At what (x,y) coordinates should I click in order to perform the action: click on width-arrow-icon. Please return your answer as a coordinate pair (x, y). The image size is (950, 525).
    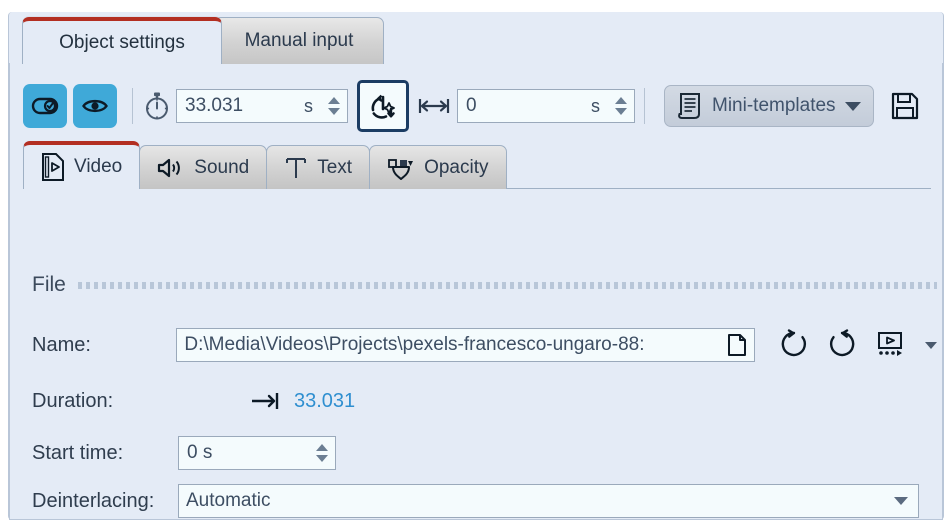
    Looking at the image, I should click on (434, 106).